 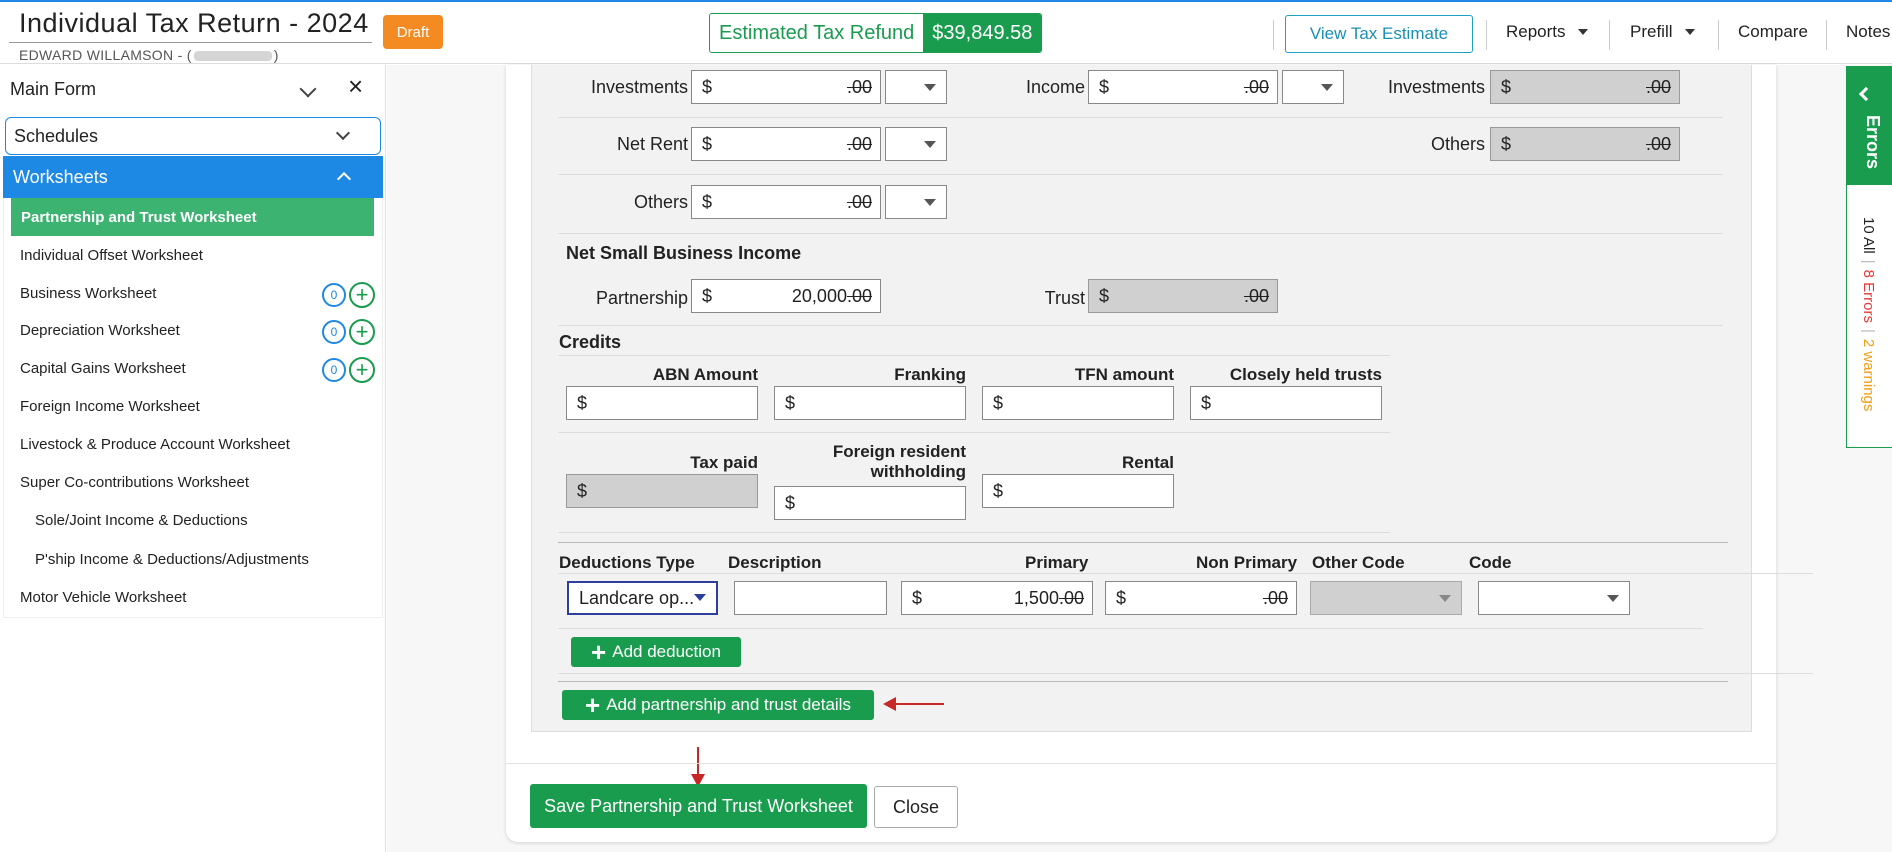 I want to click on amount-value: 20,000, so click(x=819, y=296).